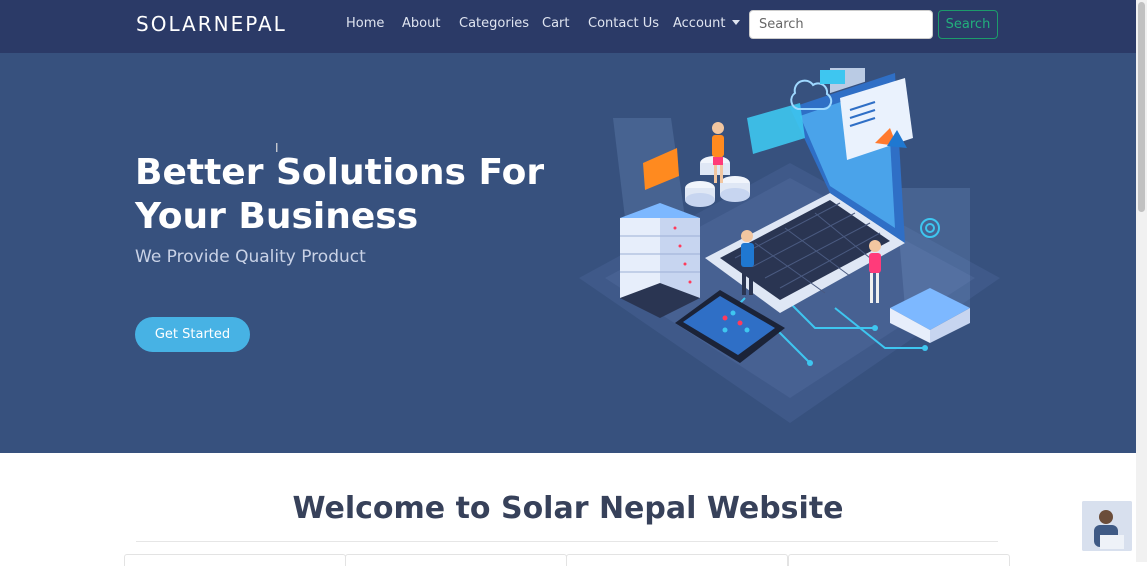  What do you see at coordinates (1141, 281) in the screenshot?
I see `page-scrollbar` at bounding box center [1141, 281].